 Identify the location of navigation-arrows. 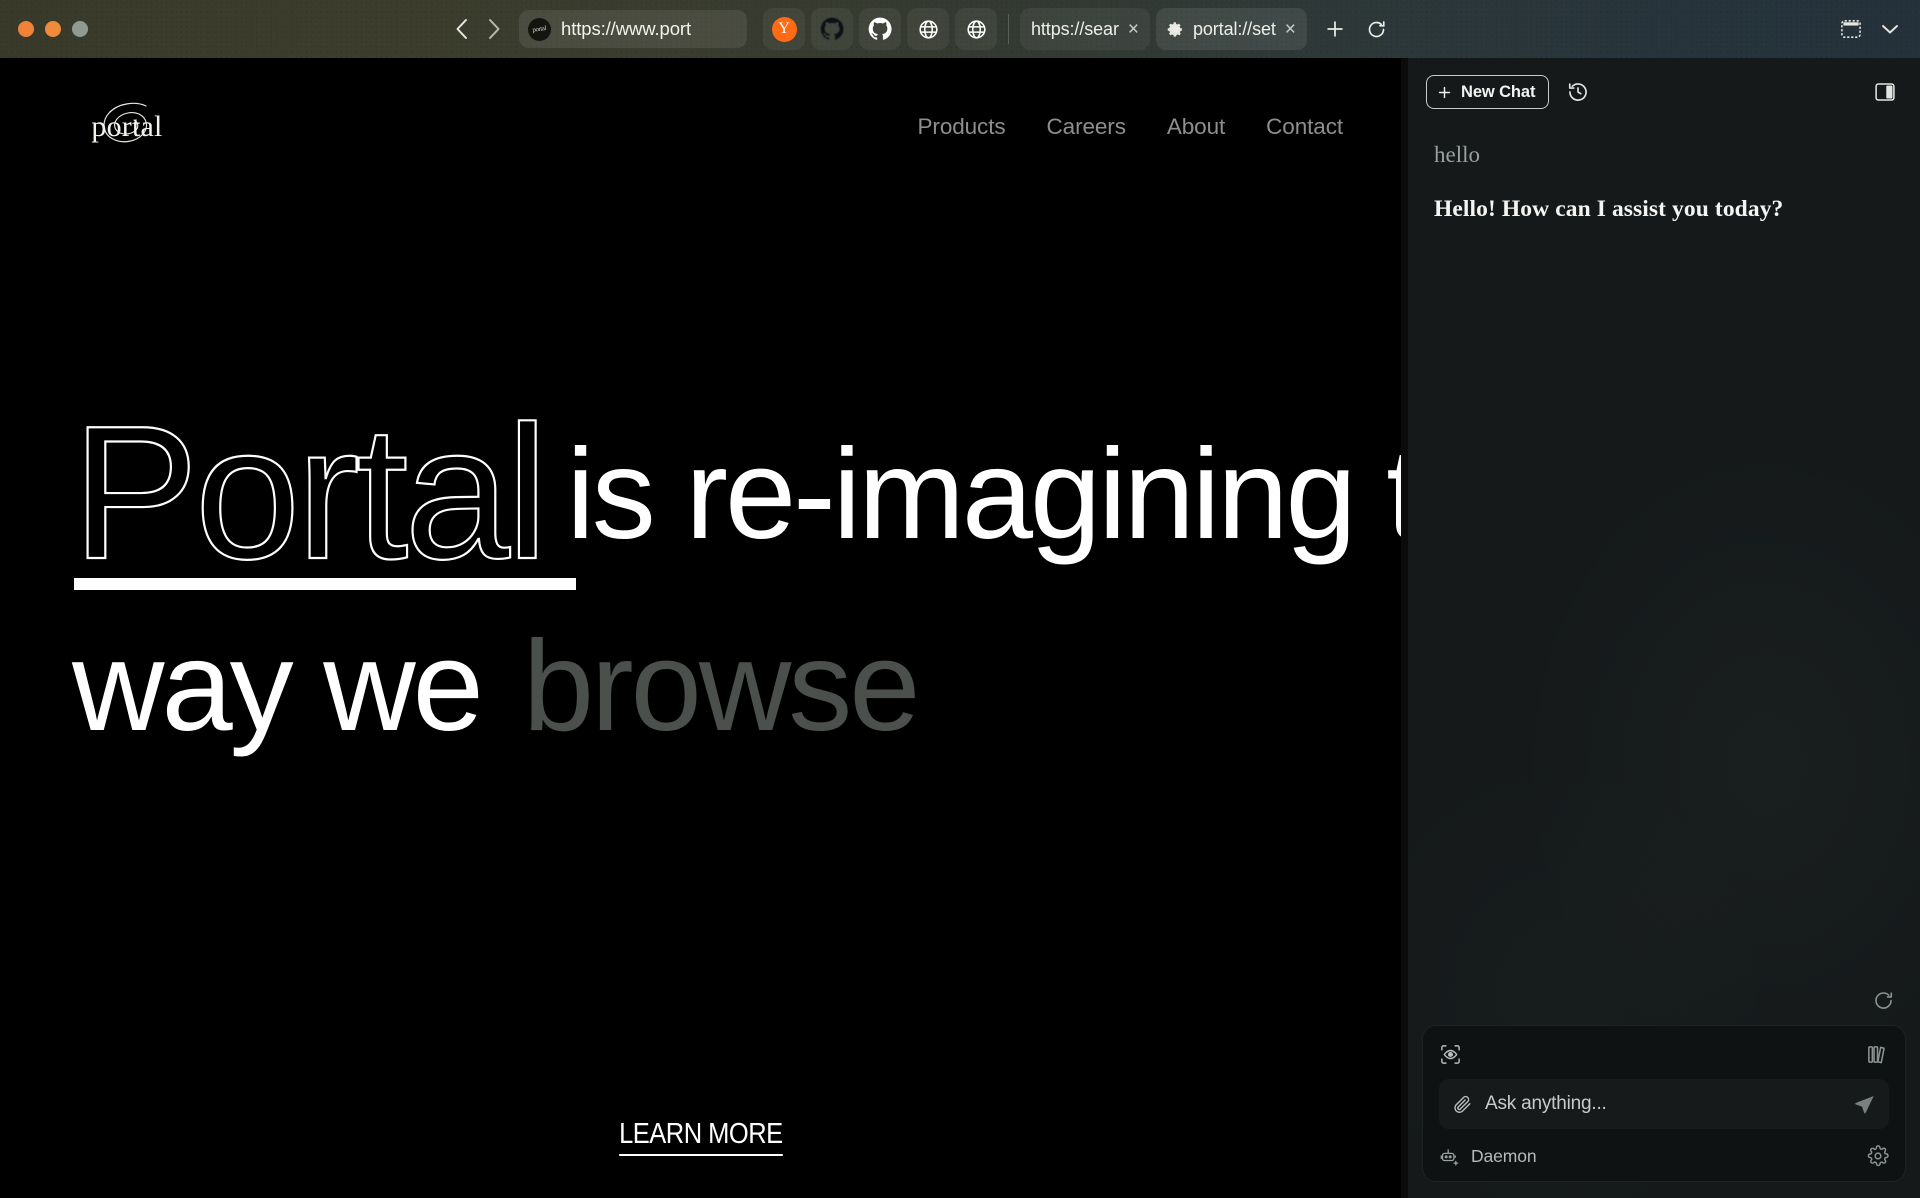
(478, 29).